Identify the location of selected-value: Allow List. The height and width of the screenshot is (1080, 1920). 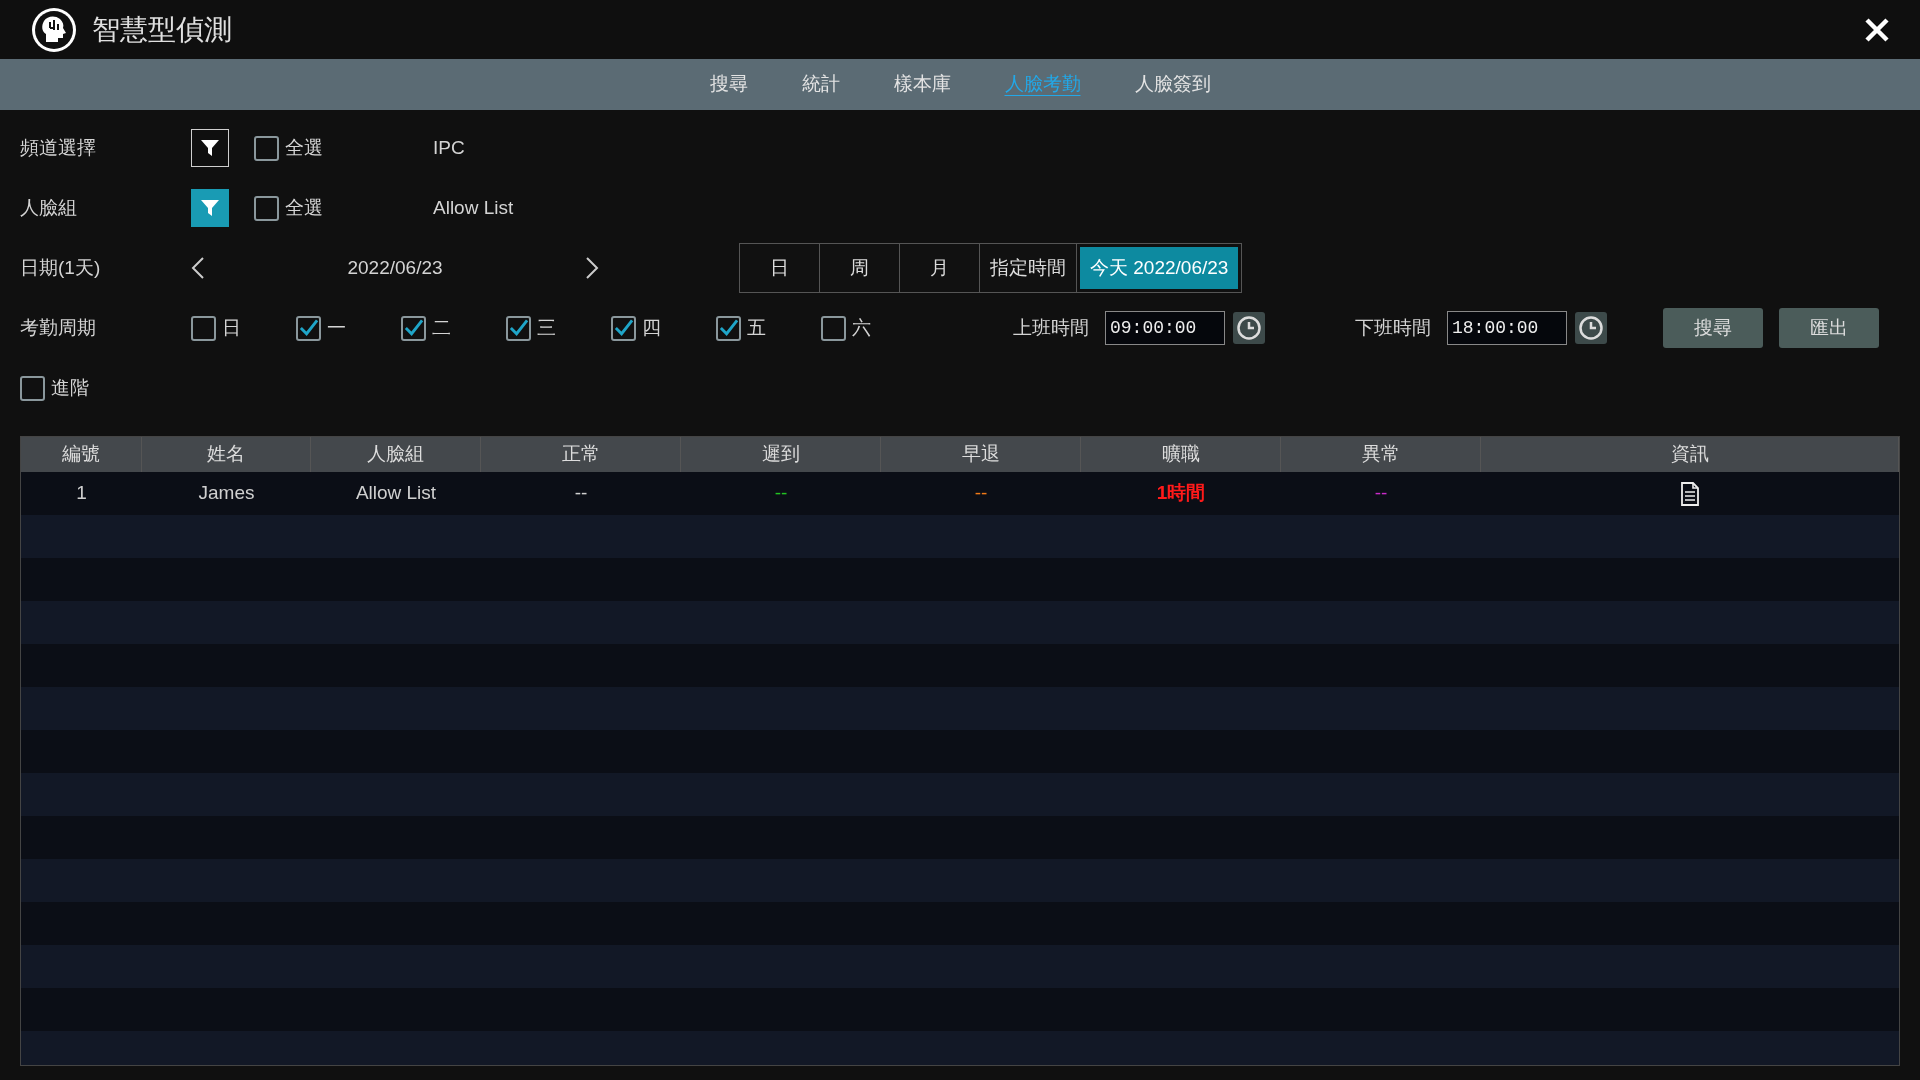
(473, 207).